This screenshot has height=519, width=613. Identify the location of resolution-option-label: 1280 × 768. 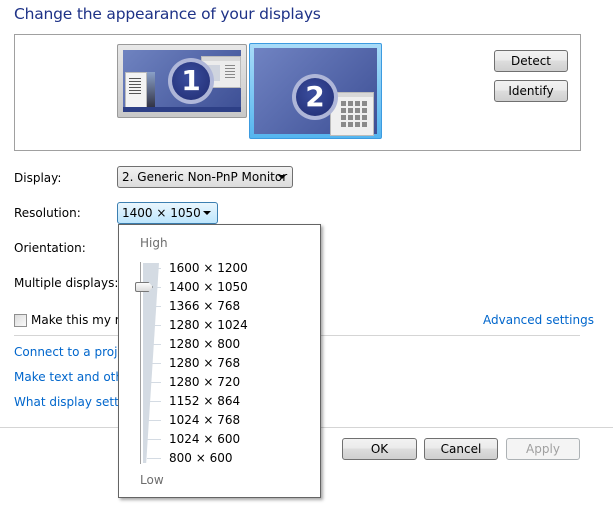
(205, 363).